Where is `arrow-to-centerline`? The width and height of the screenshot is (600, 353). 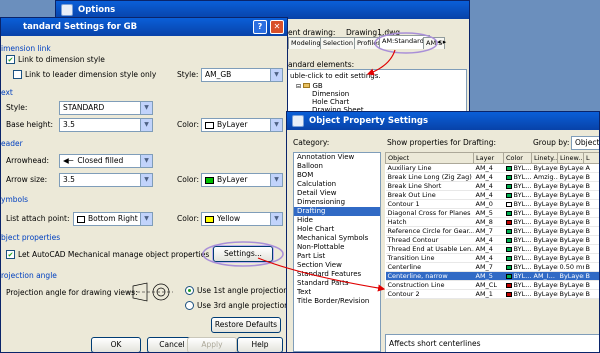 arrow-to-centerline is located at coordinates (321, 274).